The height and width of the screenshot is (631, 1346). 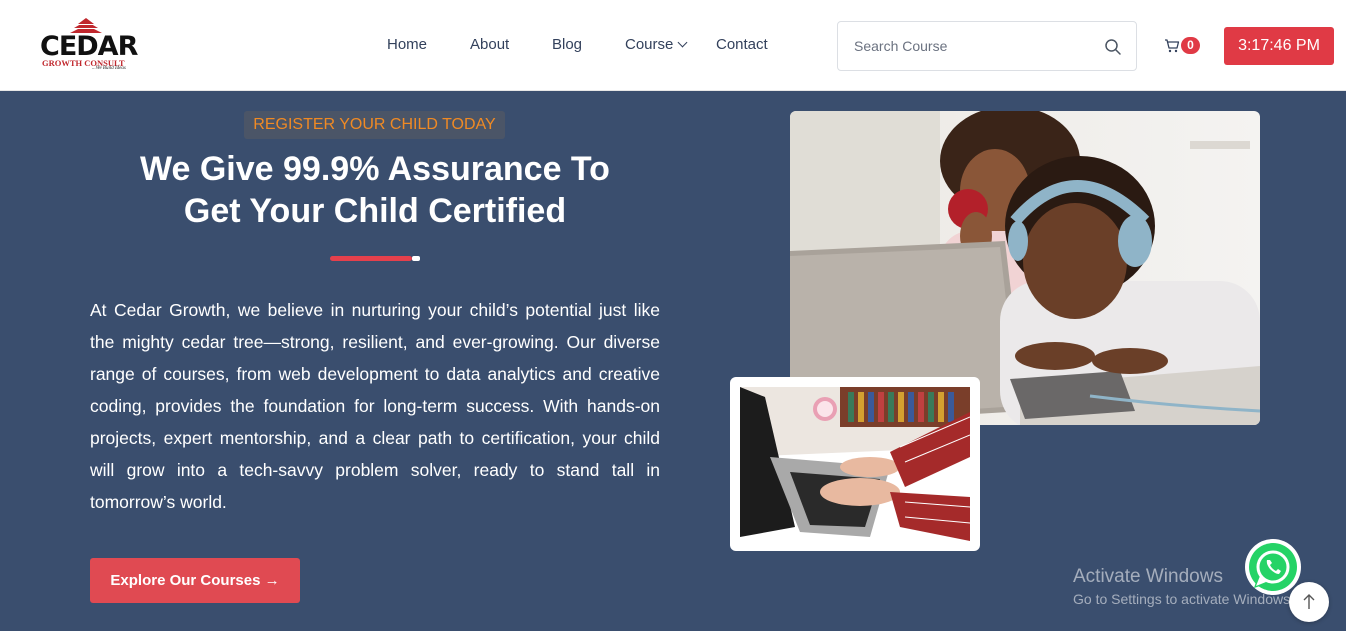 What do you see at coordinates (567, 44) in the screenshot?
I see `nav-item-blog: Blog` at bounding box center [567, 44].